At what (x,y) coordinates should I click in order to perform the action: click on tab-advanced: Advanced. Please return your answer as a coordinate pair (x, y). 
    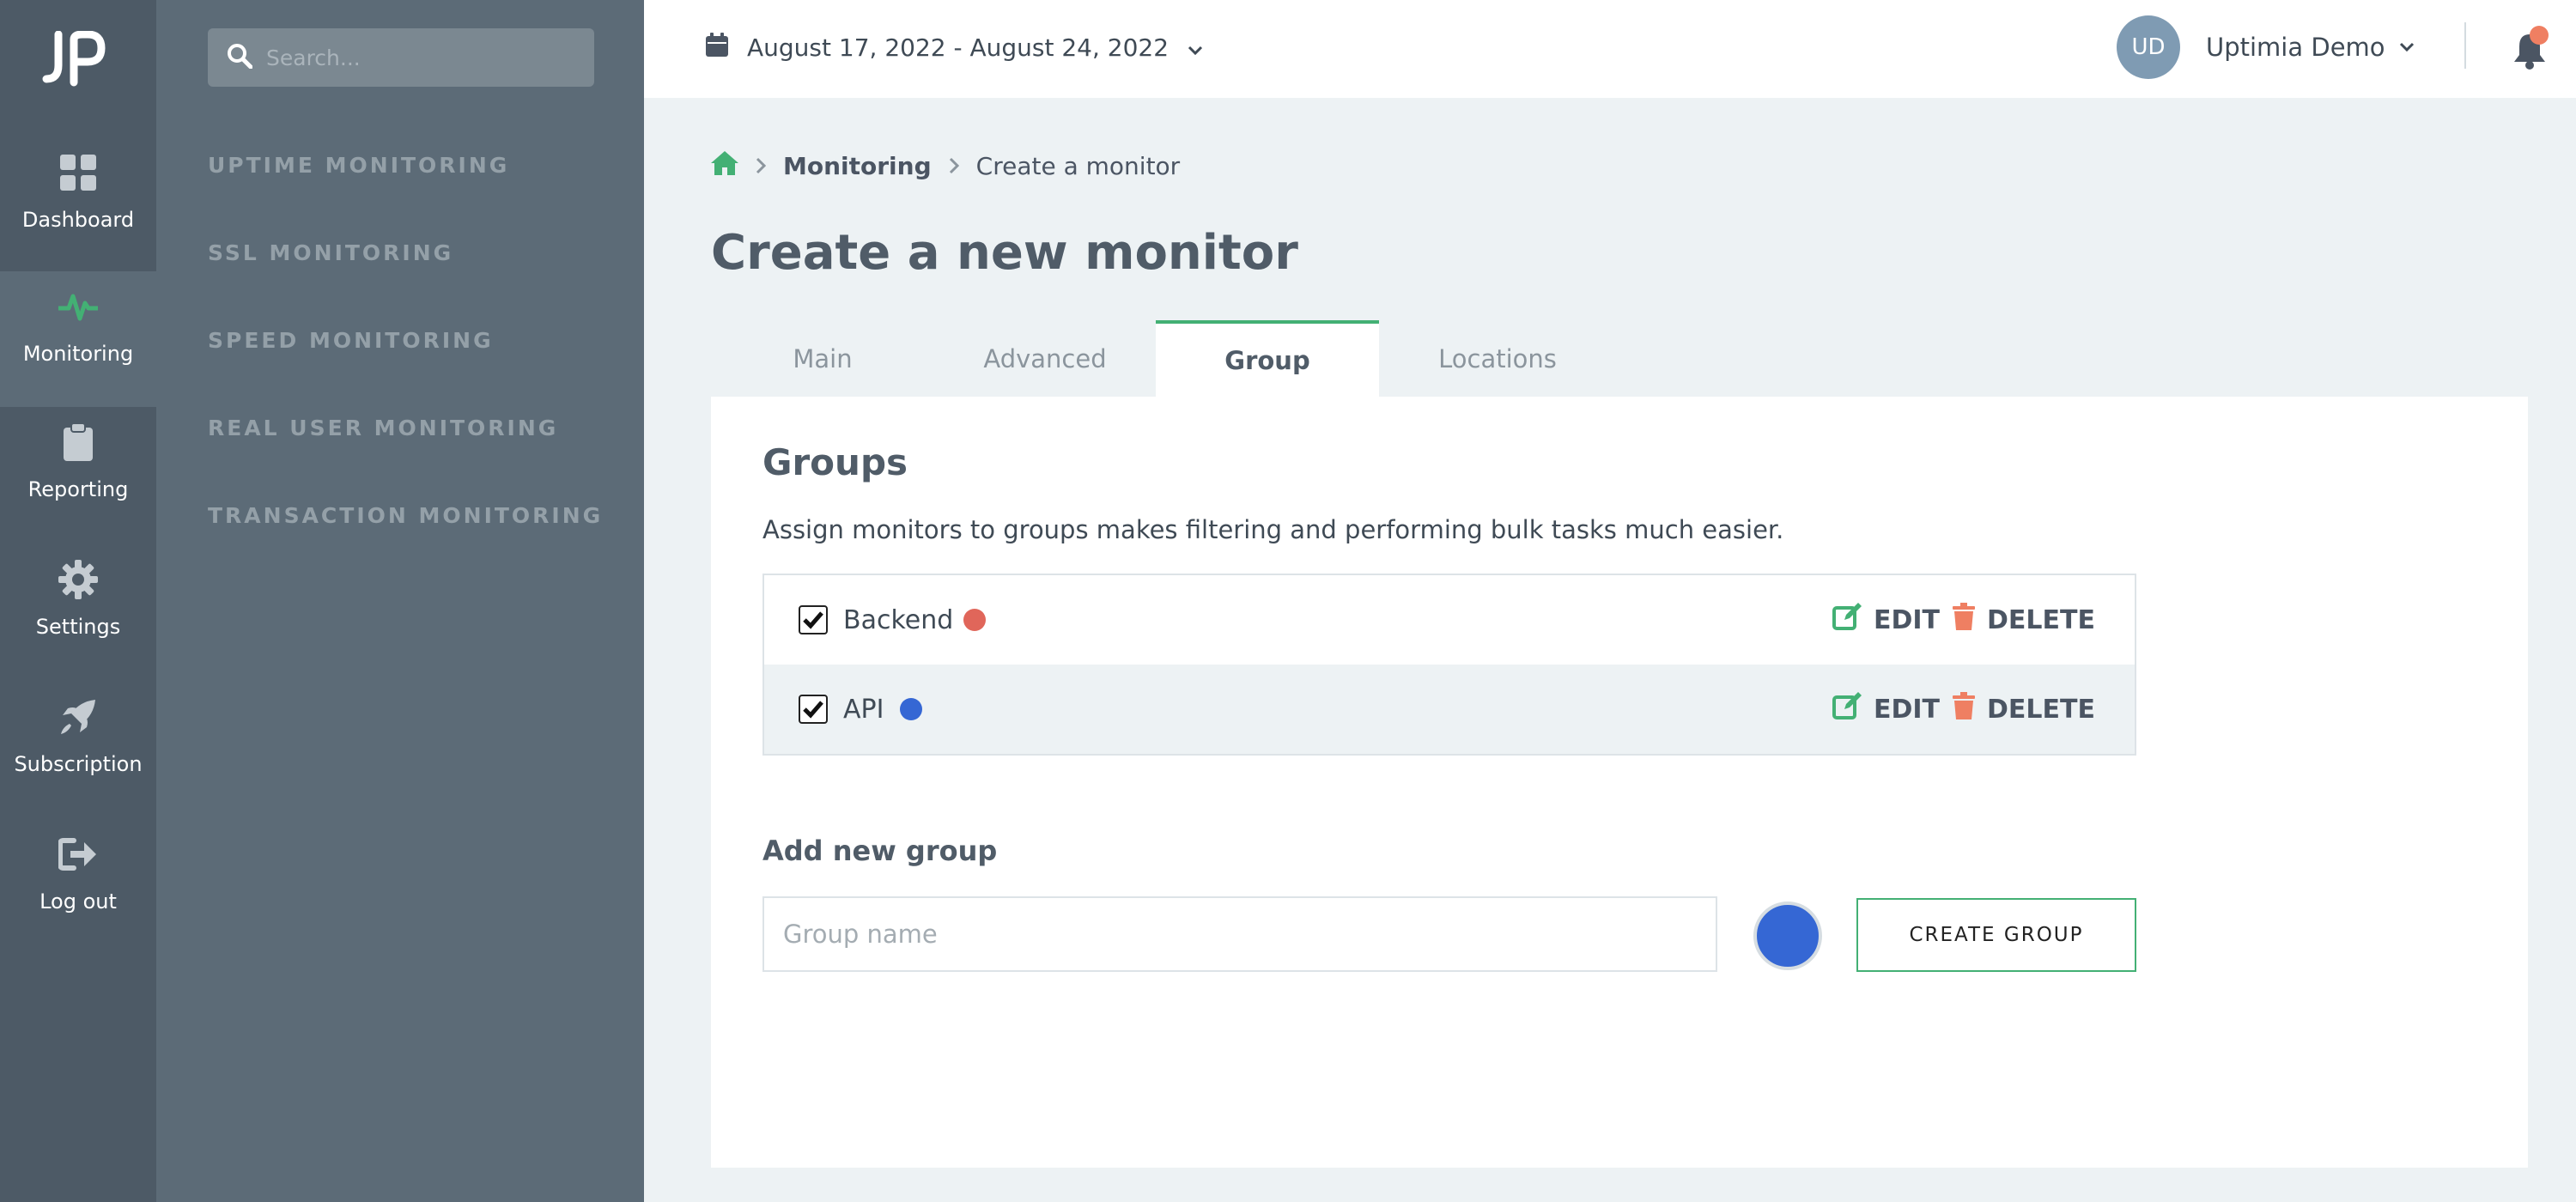
    Looking at the image, I should click on (1045, 359).